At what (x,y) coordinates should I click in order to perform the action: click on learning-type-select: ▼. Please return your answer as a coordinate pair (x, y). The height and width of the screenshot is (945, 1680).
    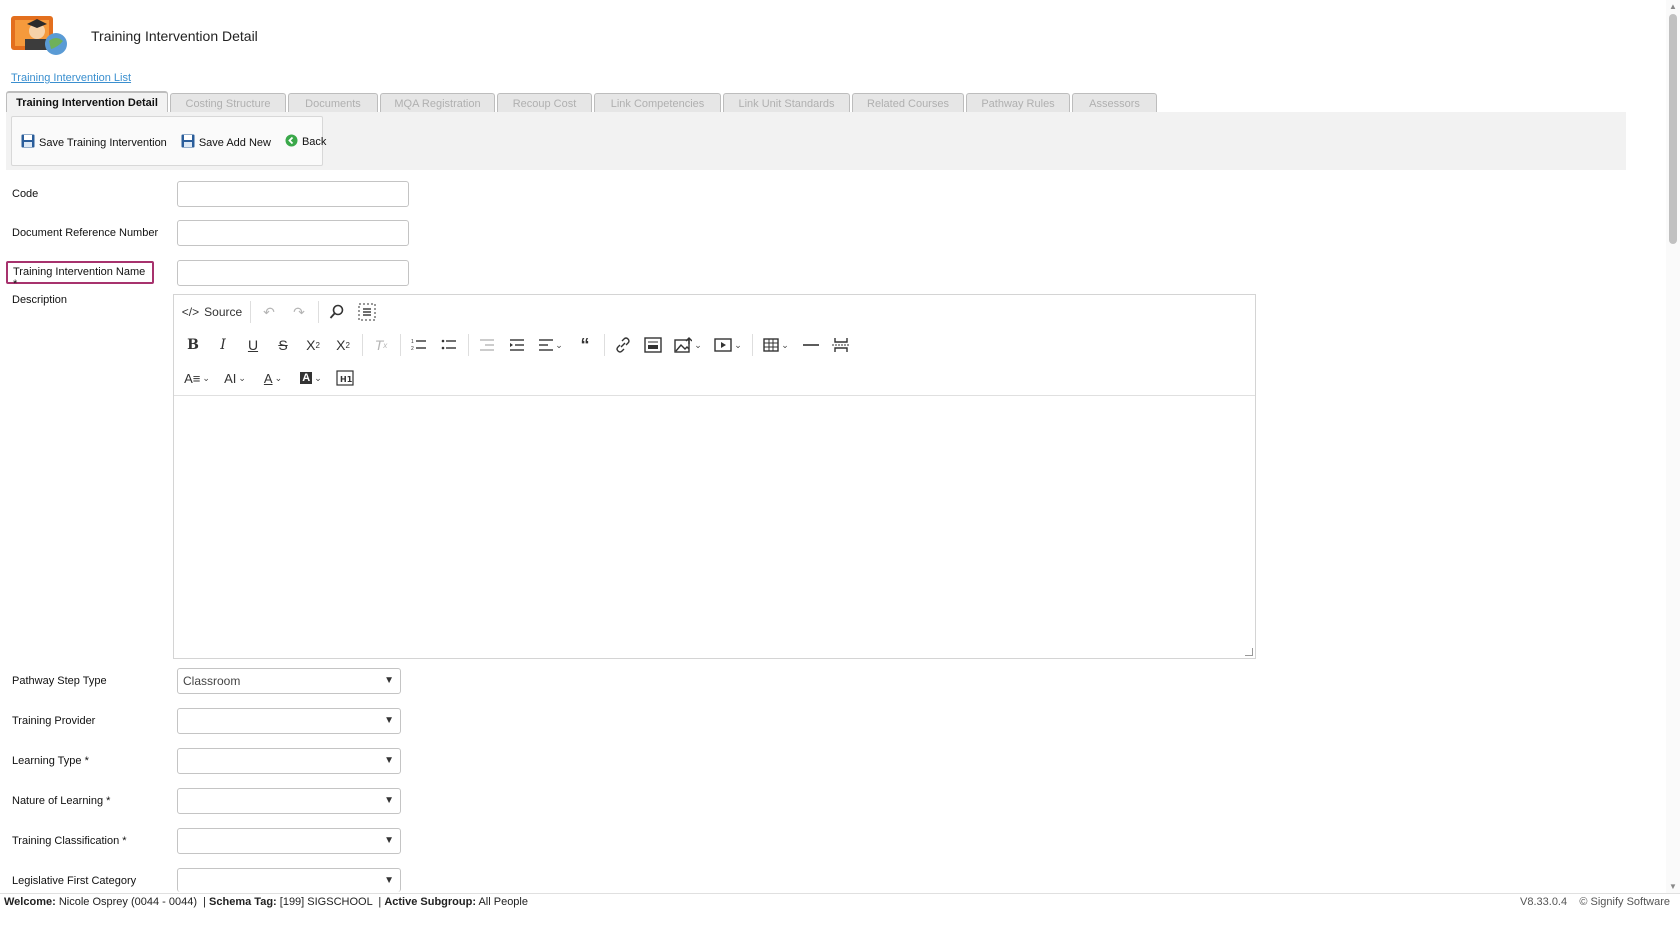
    Looking at the image, I should click on (289, 761).